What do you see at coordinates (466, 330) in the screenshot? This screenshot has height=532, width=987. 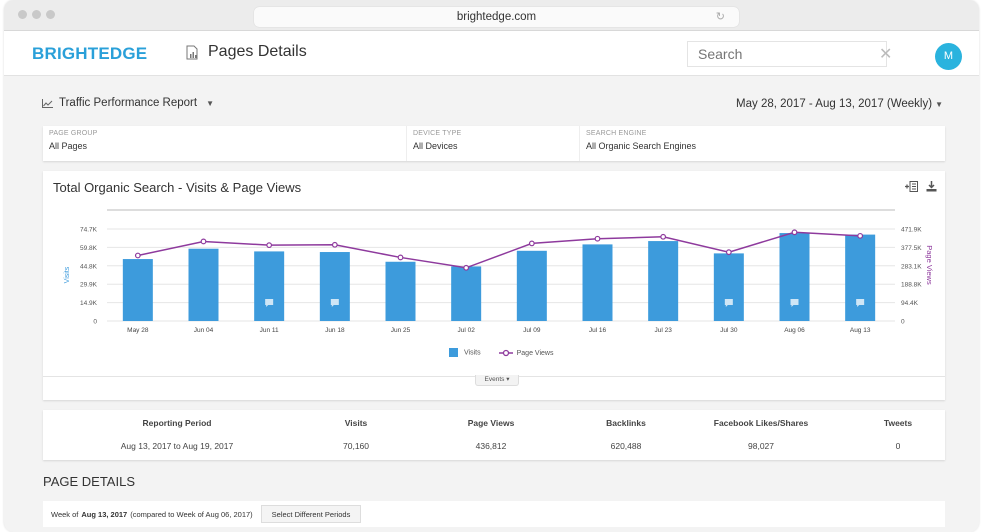 I see `x-tick-label: Jul 02` at bounding box center [466, 330].